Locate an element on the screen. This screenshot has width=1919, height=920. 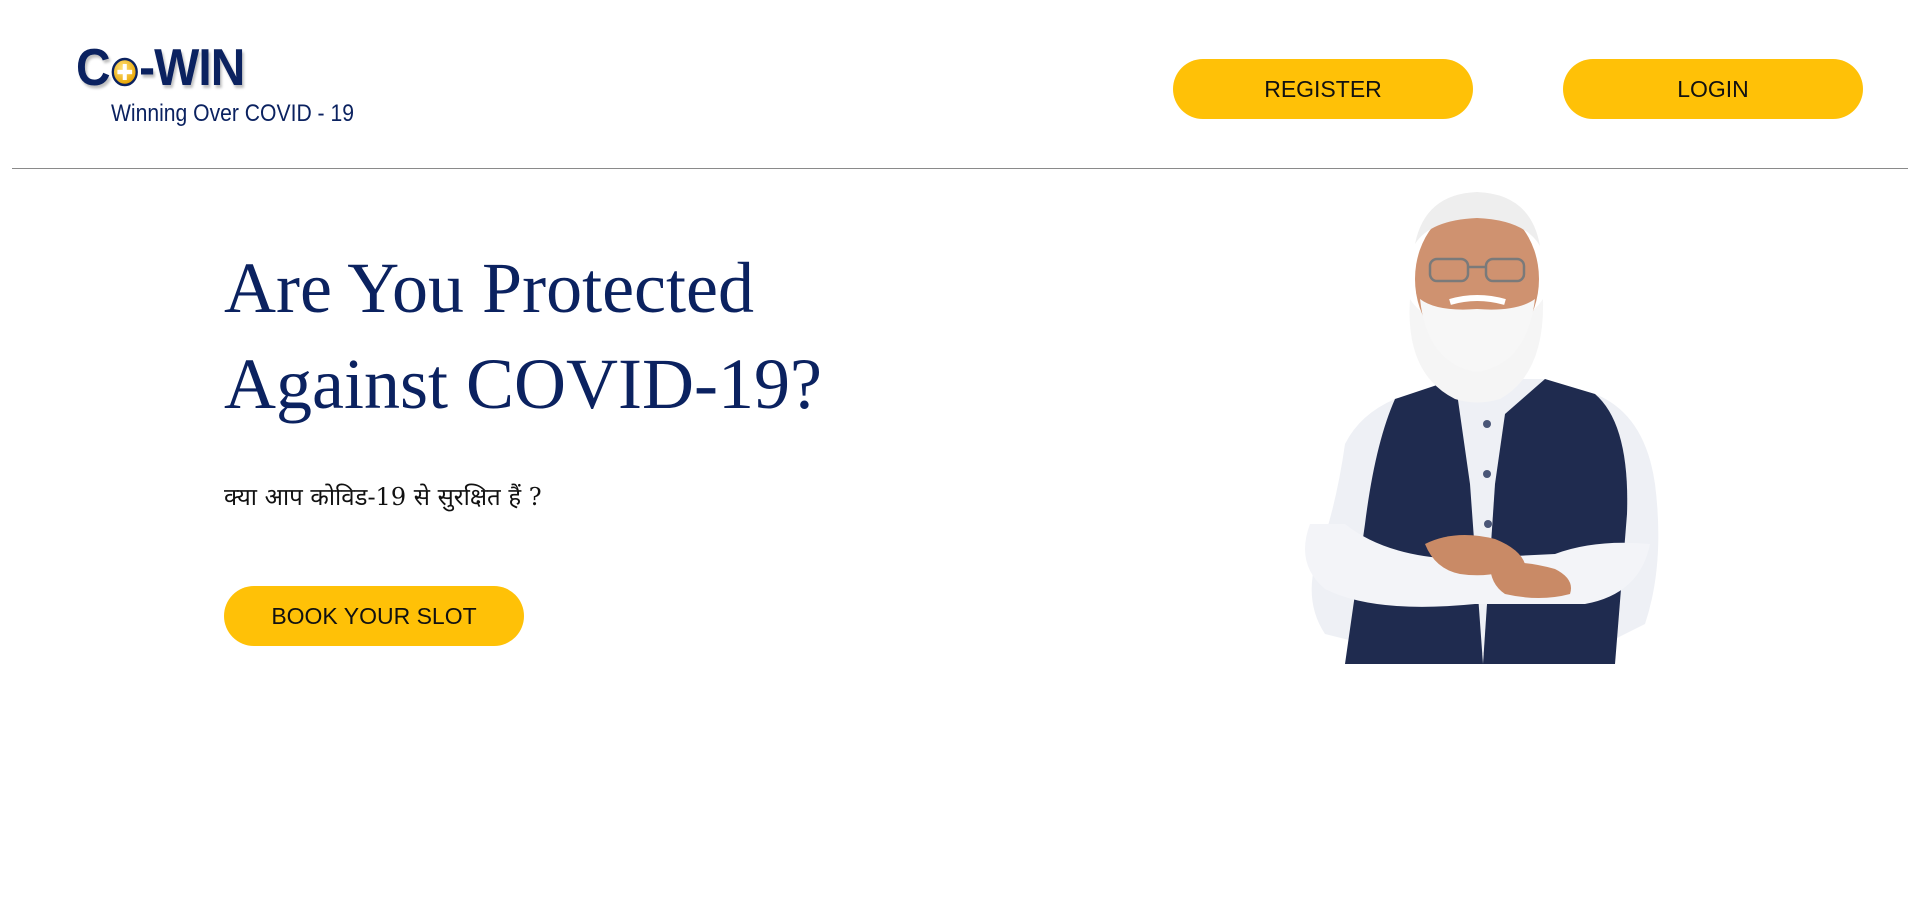
plus-in-circle-icon is located at coordinates (124, 72).